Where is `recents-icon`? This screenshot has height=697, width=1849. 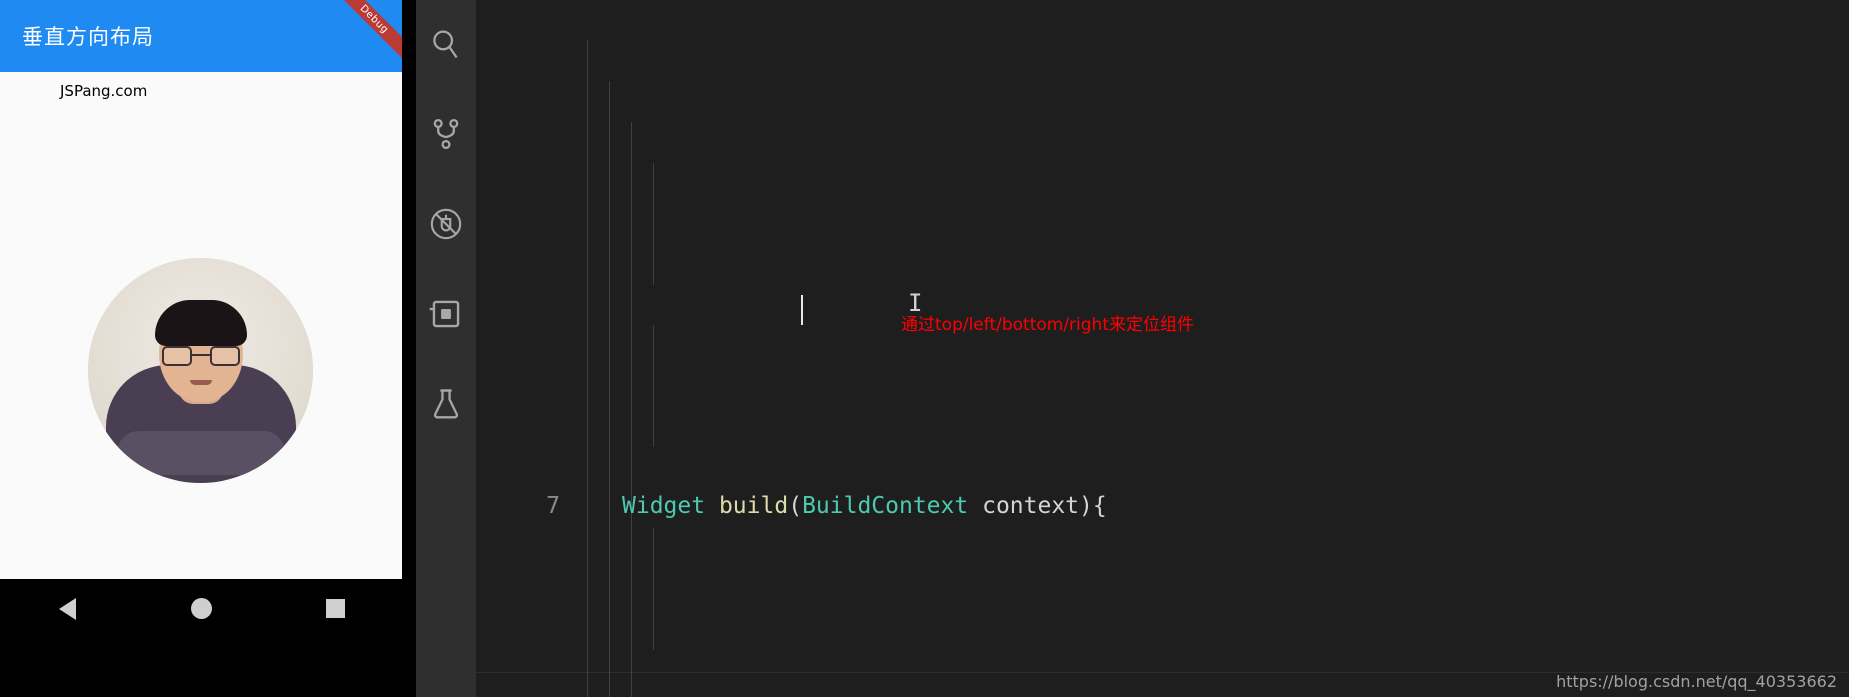 recents-icon is located at coordinates (335, 609).